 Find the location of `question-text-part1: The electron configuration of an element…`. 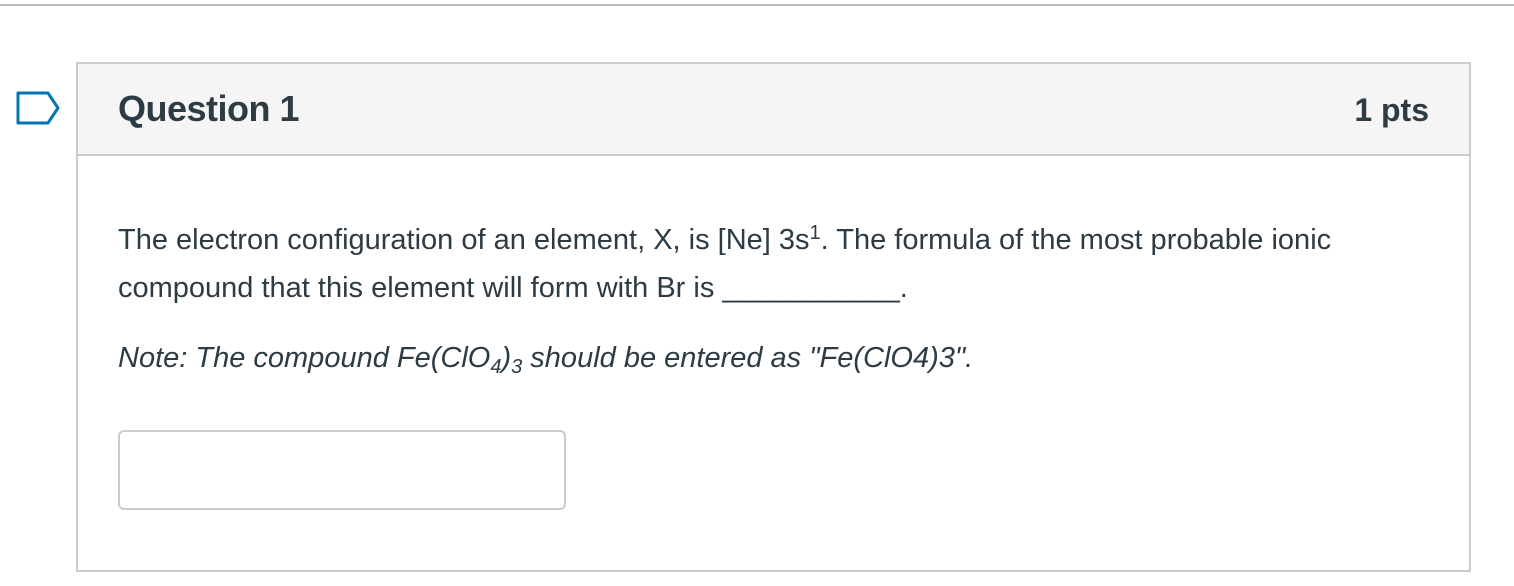

question-text-part1: The electron configuration of an element… is located at coordinates (464, 240).